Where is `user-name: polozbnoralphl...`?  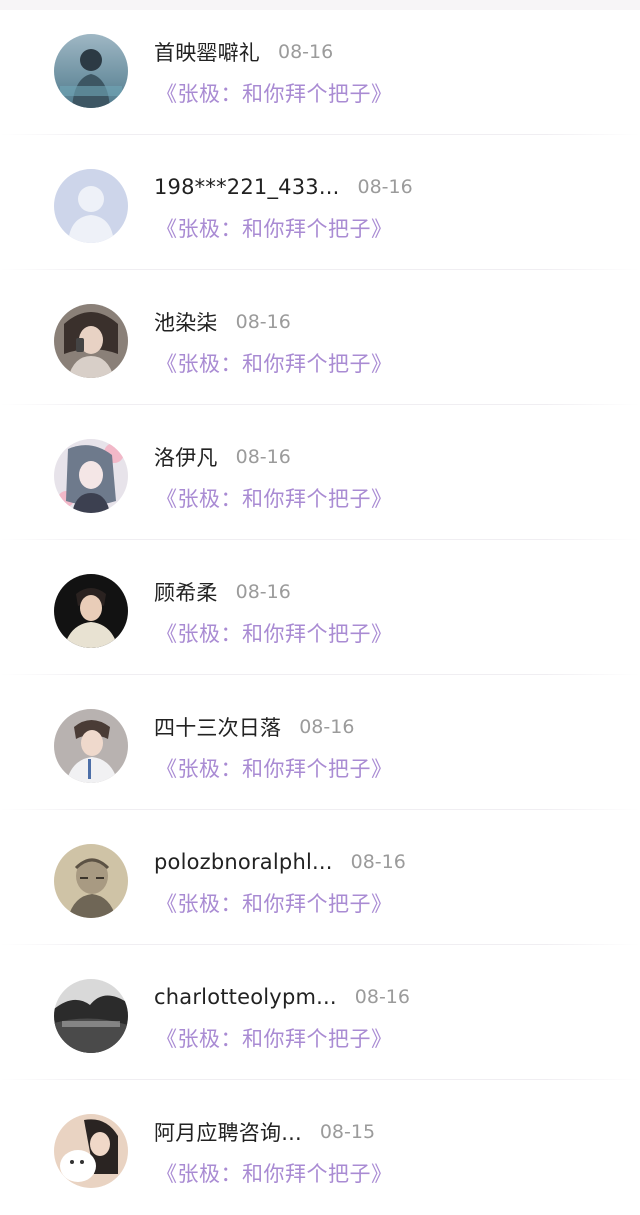
user-name: polozbnoralphl... is located at coordinates (243, 862).